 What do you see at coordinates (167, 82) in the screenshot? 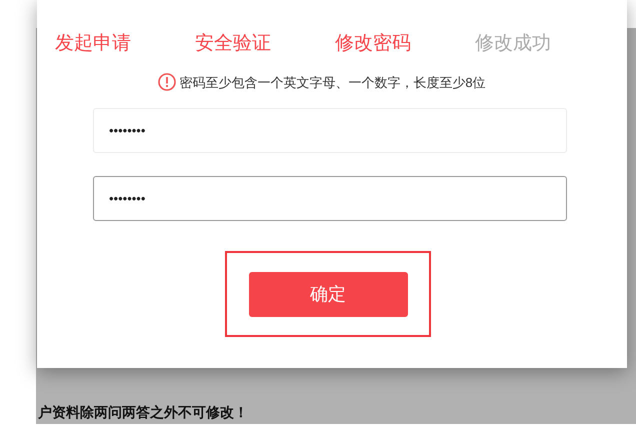
I see `warning-icon` at bounding box center [167, 82].